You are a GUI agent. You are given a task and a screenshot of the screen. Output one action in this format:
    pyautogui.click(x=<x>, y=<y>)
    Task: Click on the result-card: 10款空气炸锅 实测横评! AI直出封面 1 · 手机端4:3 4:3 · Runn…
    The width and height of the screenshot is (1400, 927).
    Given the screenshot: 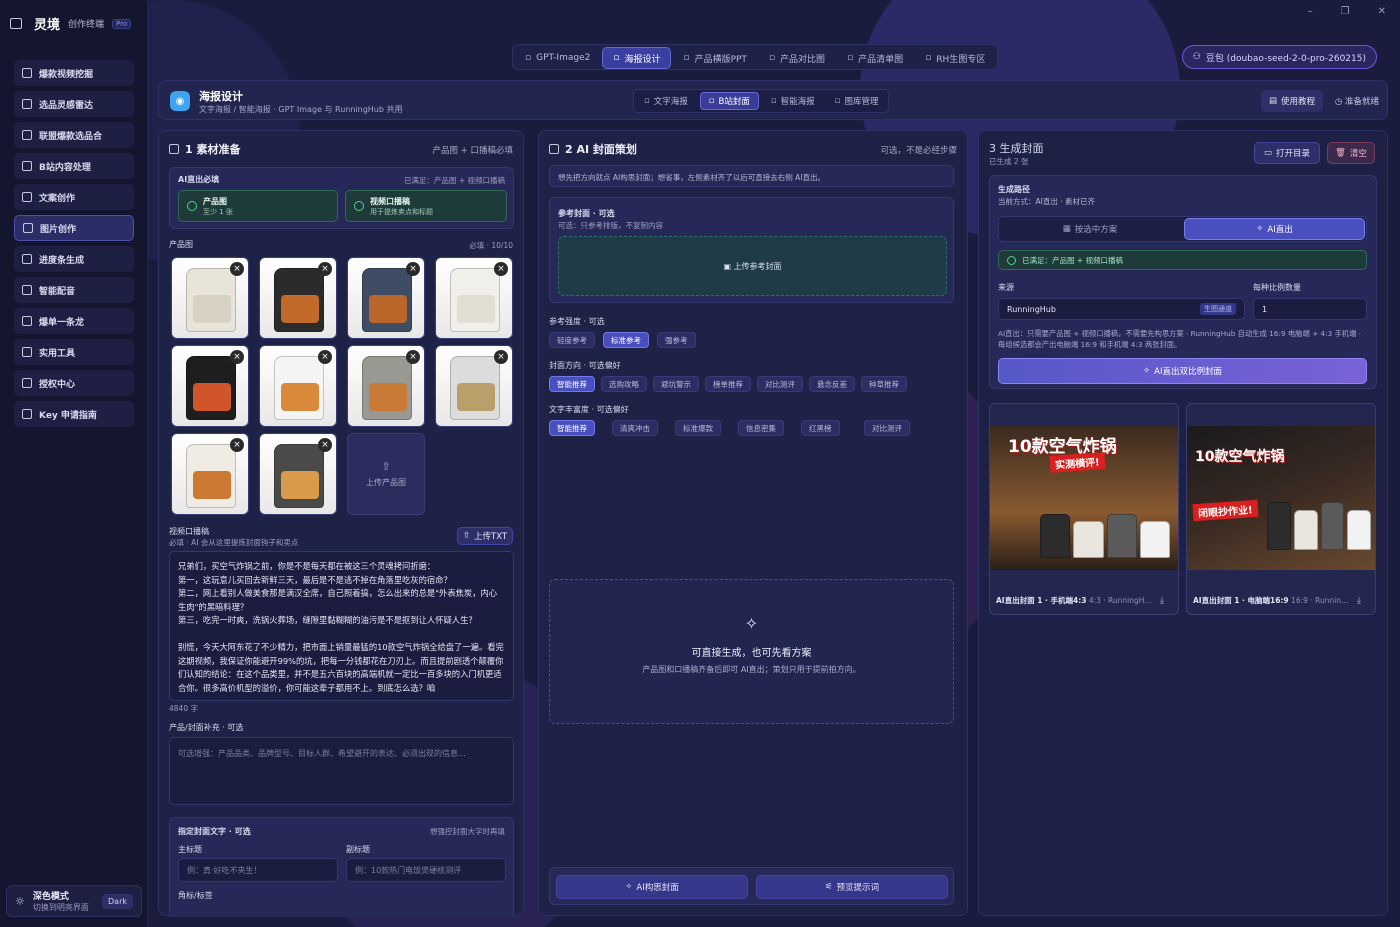 What is the action you would take?
    pyautogui.click(x=1084, y=509)
    